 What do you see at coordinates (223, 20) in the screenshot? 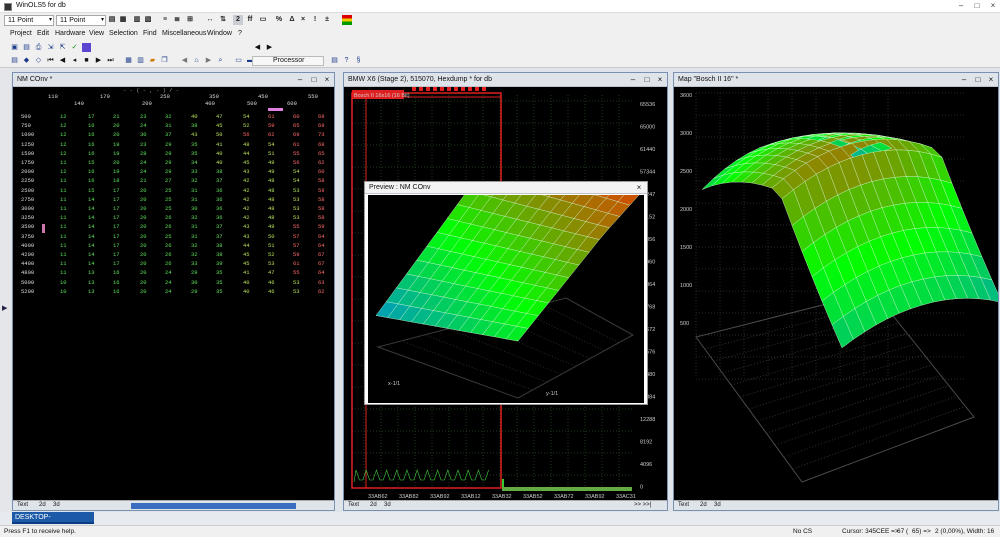
I see `diff-icon: ⇅` at bounding box center [223, 20].